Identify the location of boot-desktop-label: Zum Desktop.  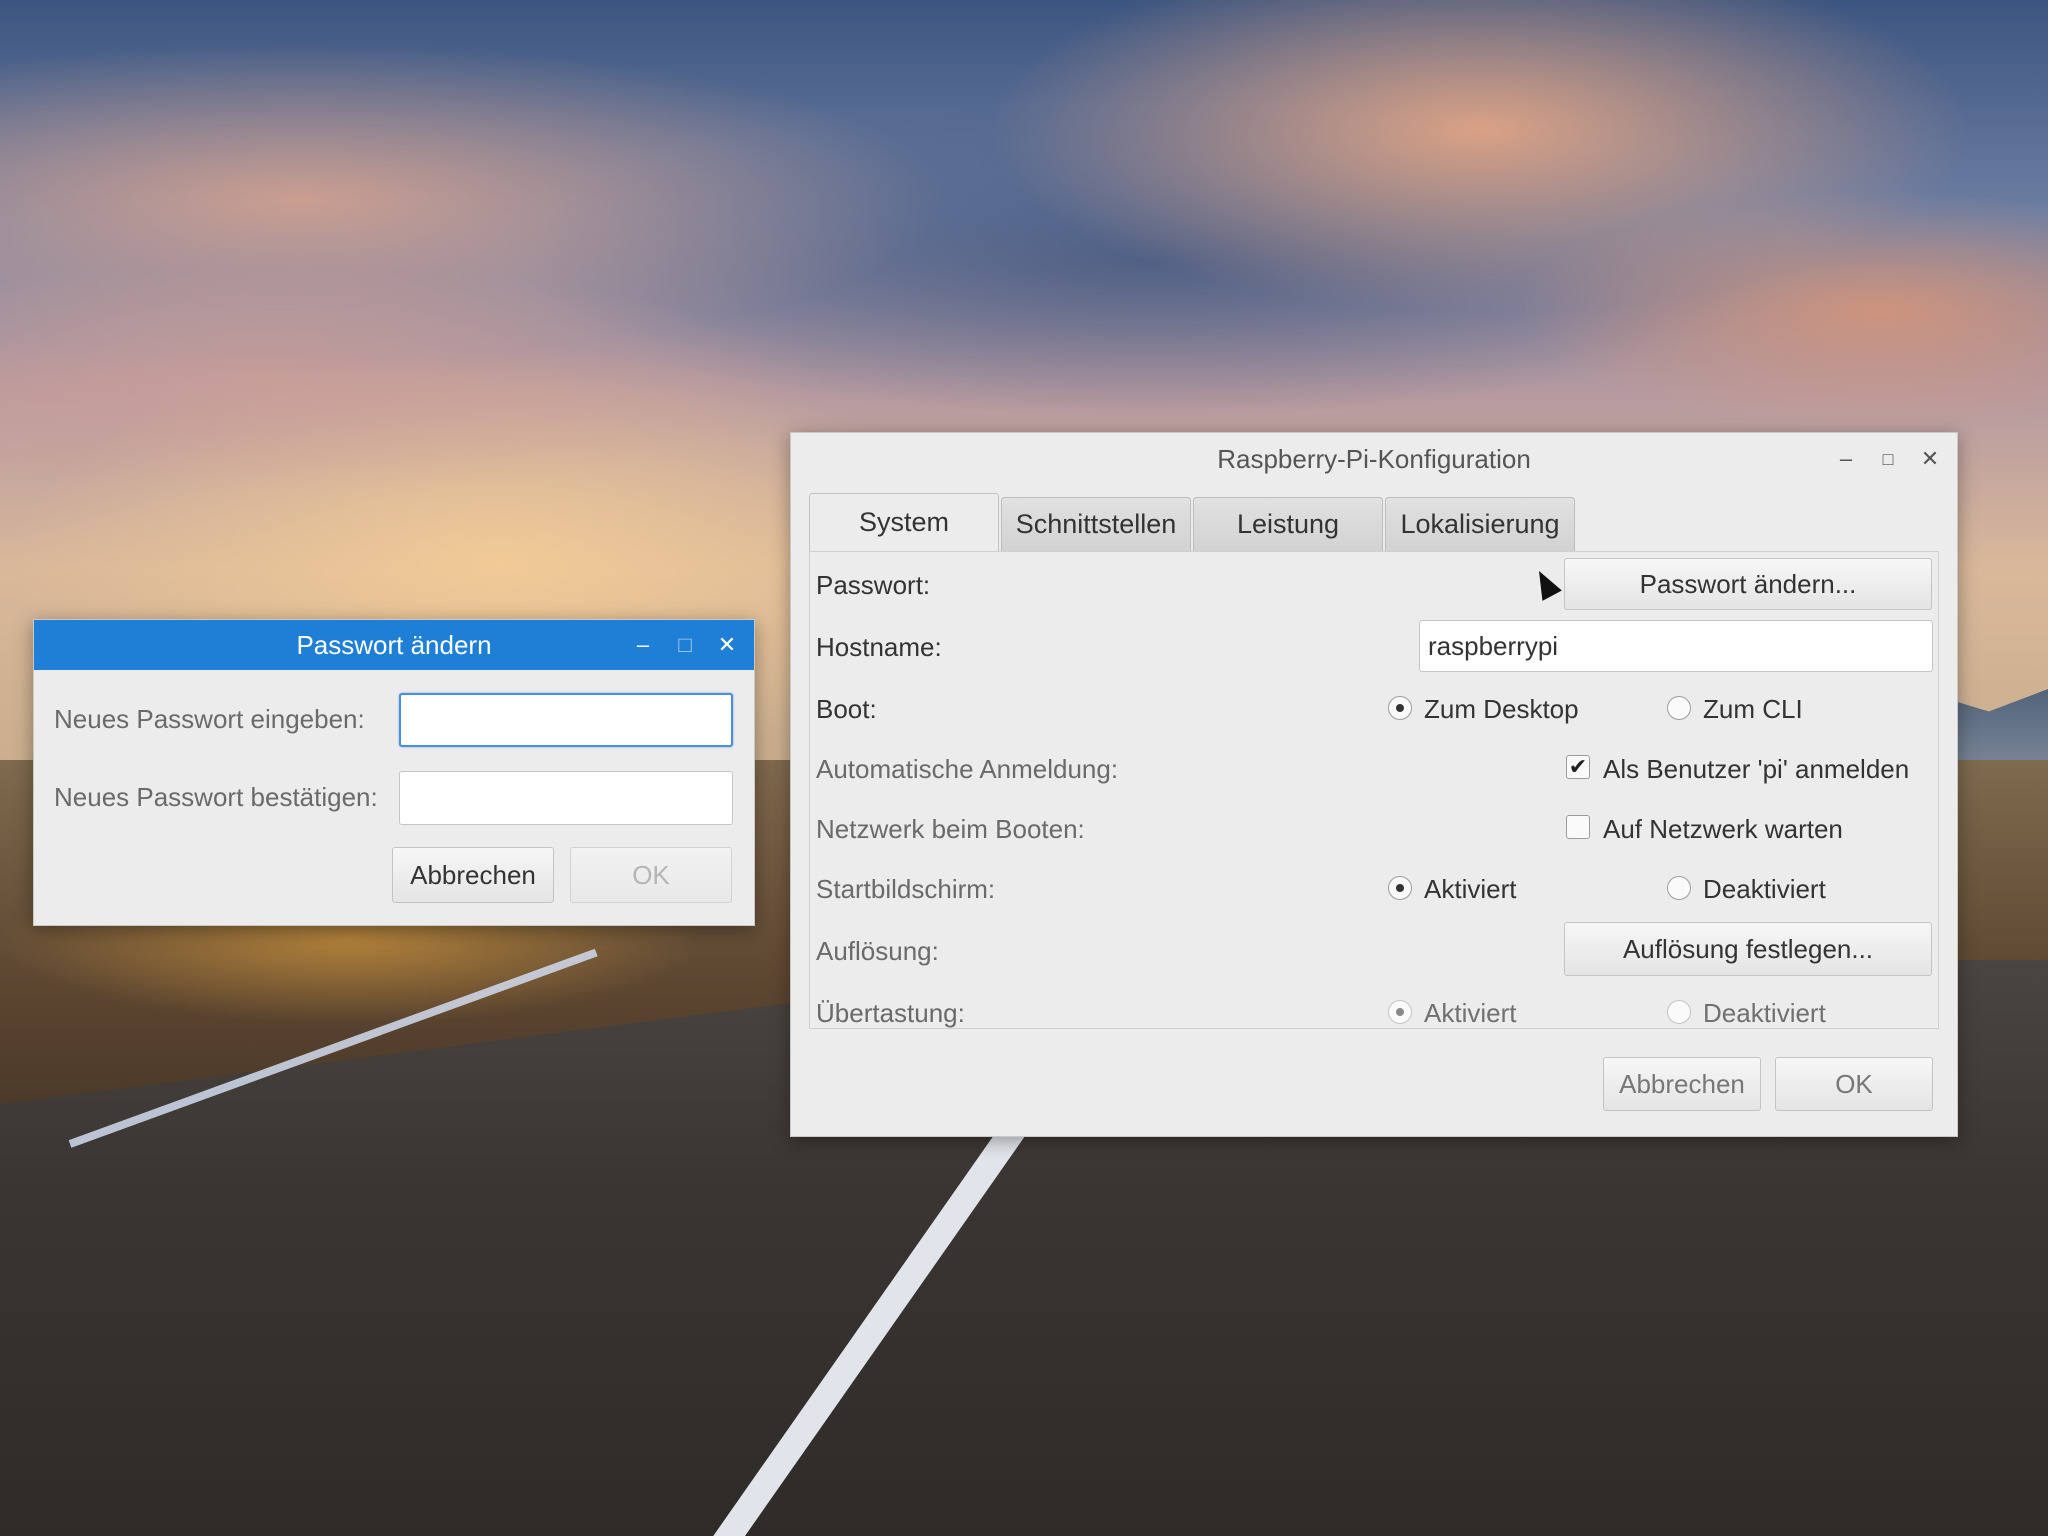
(1501, 709).